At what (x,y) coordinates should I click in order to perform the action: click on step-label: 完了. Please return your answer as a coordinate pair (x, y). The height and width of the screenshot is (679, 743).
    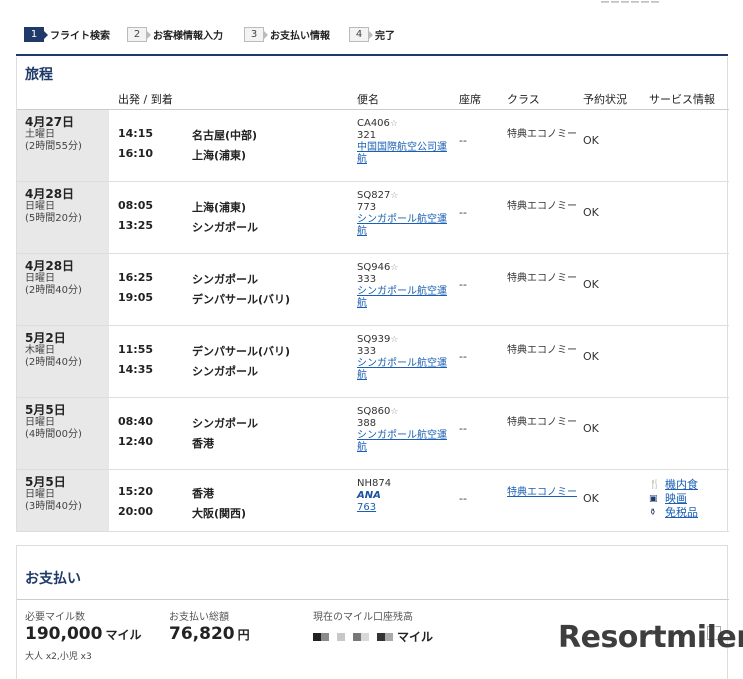
    Looking at the image, I should click on (385, 36).